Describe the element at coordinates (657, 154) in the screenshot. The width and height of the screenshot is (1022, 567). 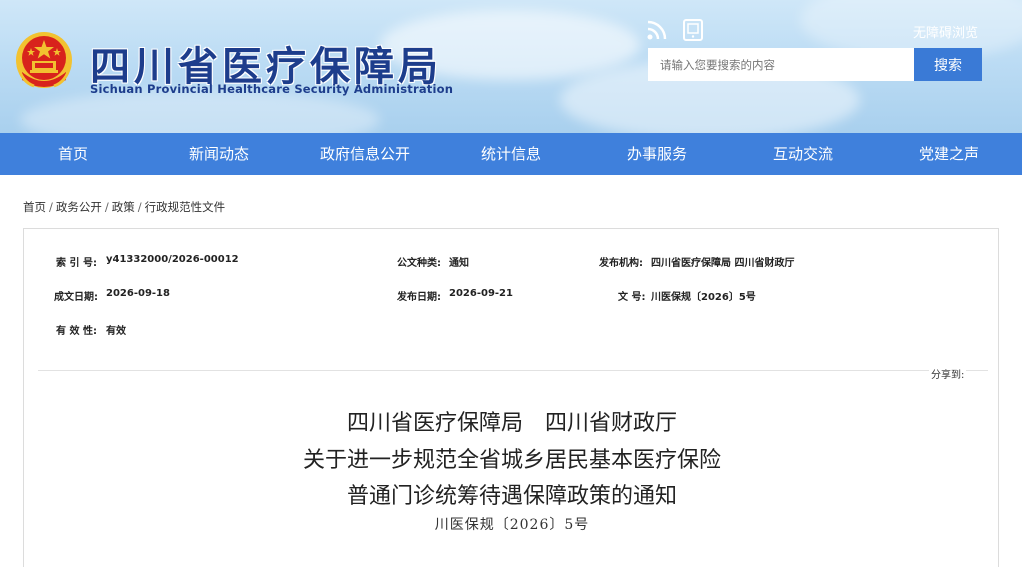
I see `nav-item-services: 办事服务` at that location.